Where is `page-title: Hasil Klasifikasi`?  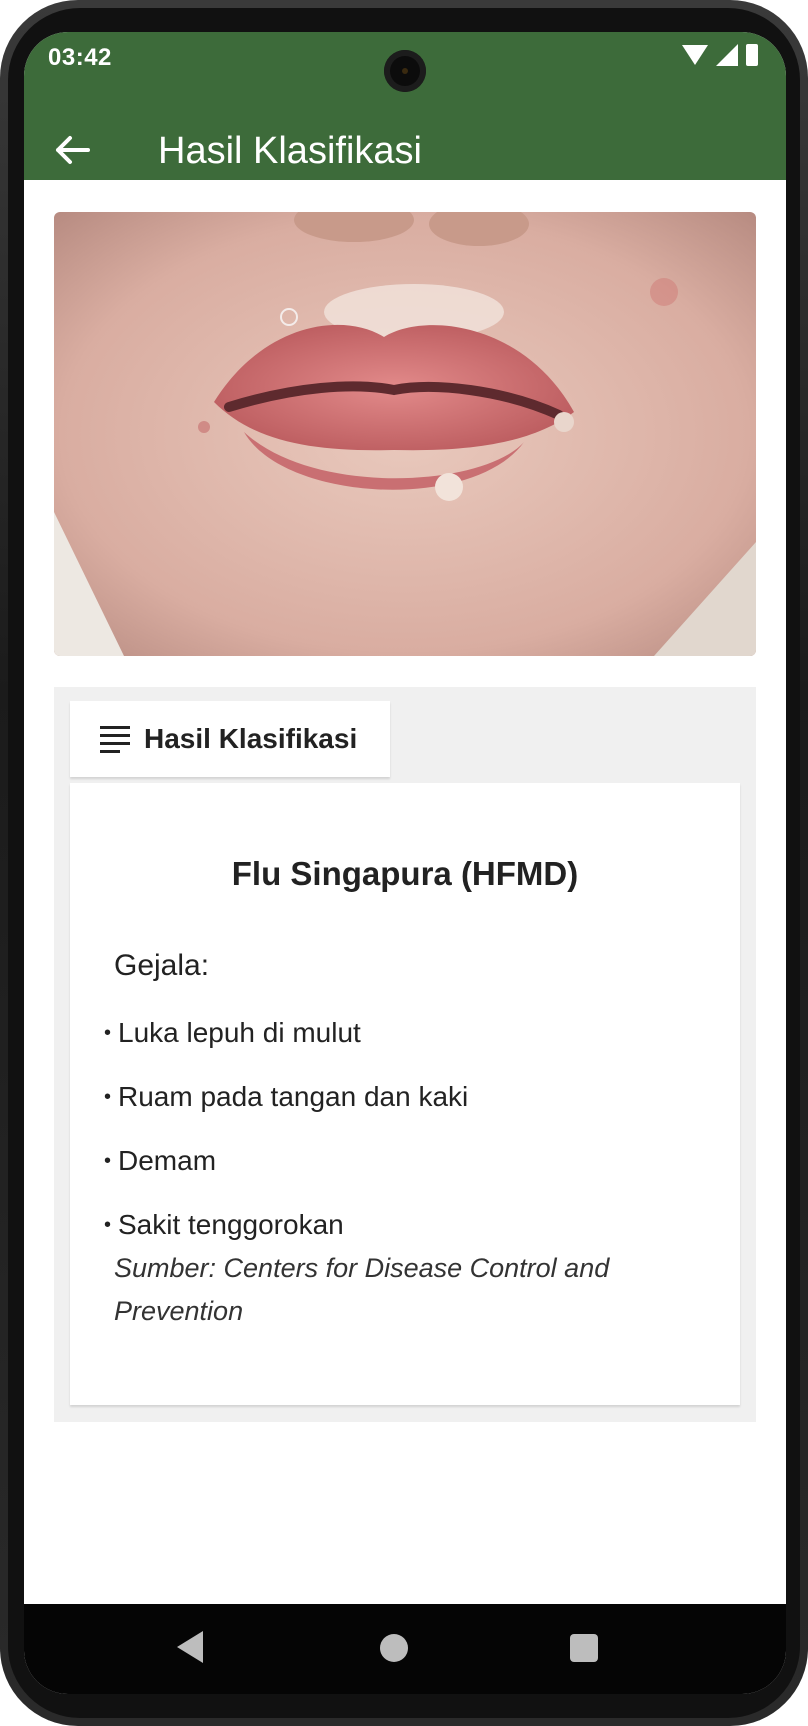 page-title: Hasil Klasifikasi is located at coordinates (290, 151).